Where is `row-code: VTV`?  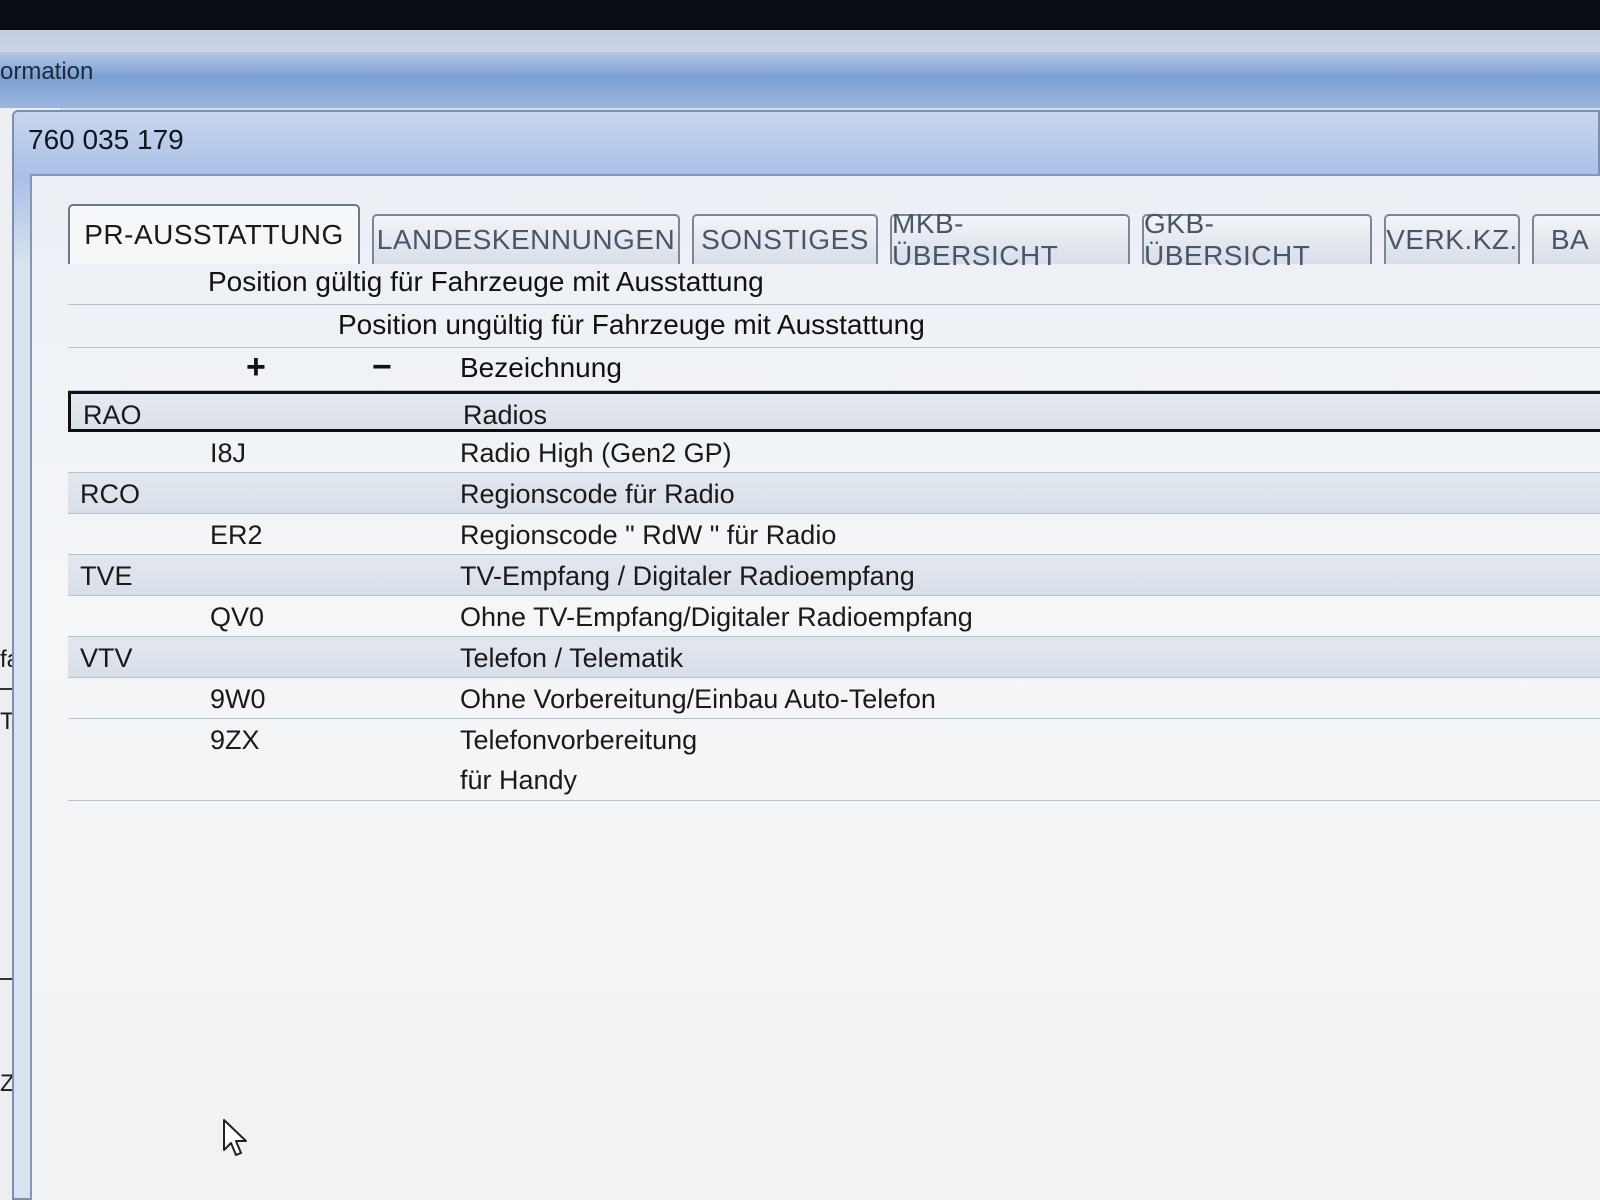 row-code: VTV is located at coordinates (106, 658).